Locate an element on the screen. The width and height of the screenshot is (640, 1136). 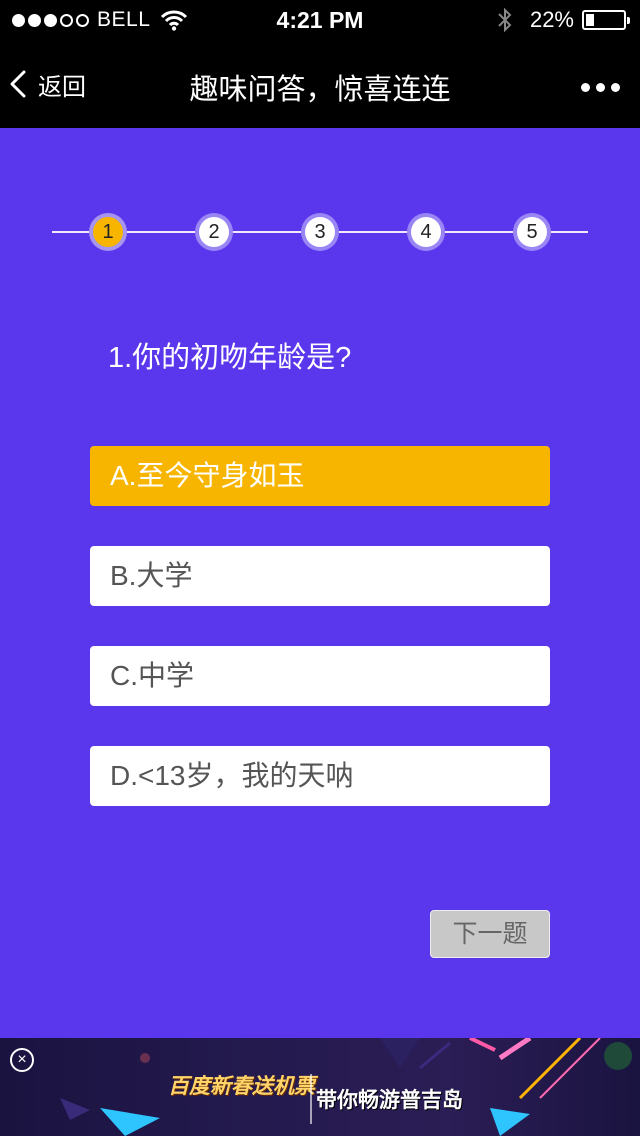
step-2: 2 is located at coordinates (214, 232).